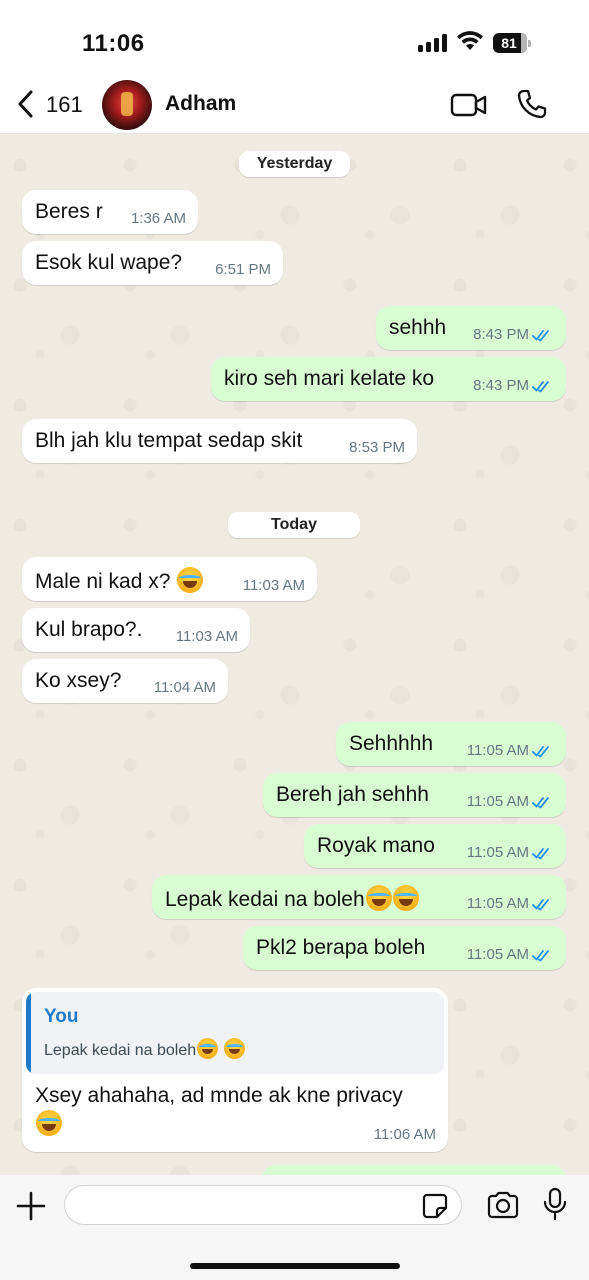 The height and width of the screenshot is (1280, 589). I want to click on status-time: 11:06, so click(113, 43).